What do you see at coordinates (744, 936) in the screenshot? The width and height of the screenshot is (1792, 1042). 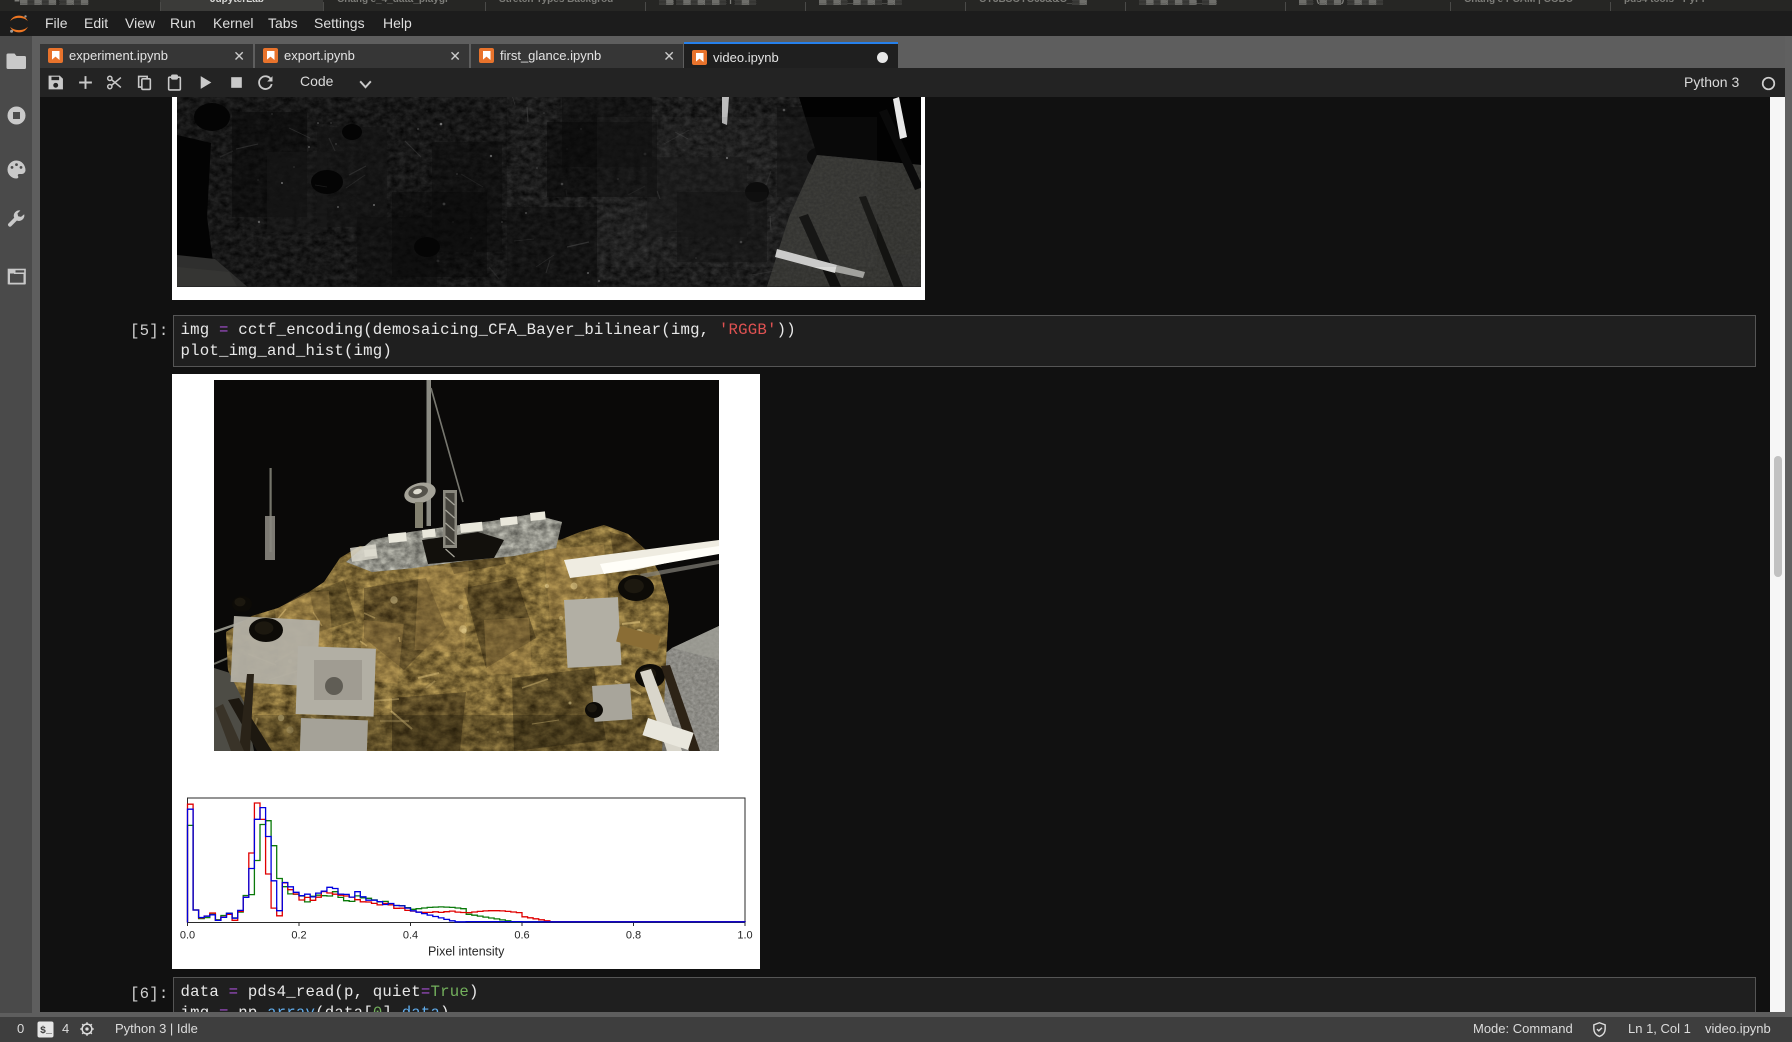 I see `svg-text: 1.0` at bounding box center [744, 936].